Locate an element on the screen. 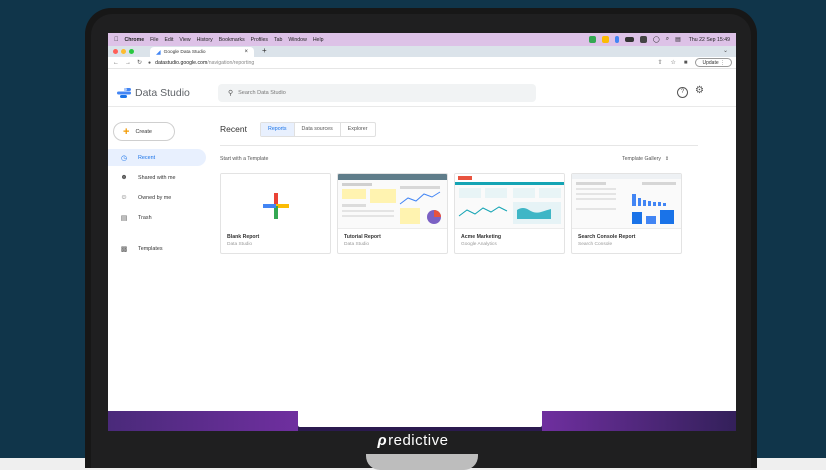 Image resolution: width=826 pixels, height=470 pixels. menu-app-name: Chrome is located at coordinates (135, 40).